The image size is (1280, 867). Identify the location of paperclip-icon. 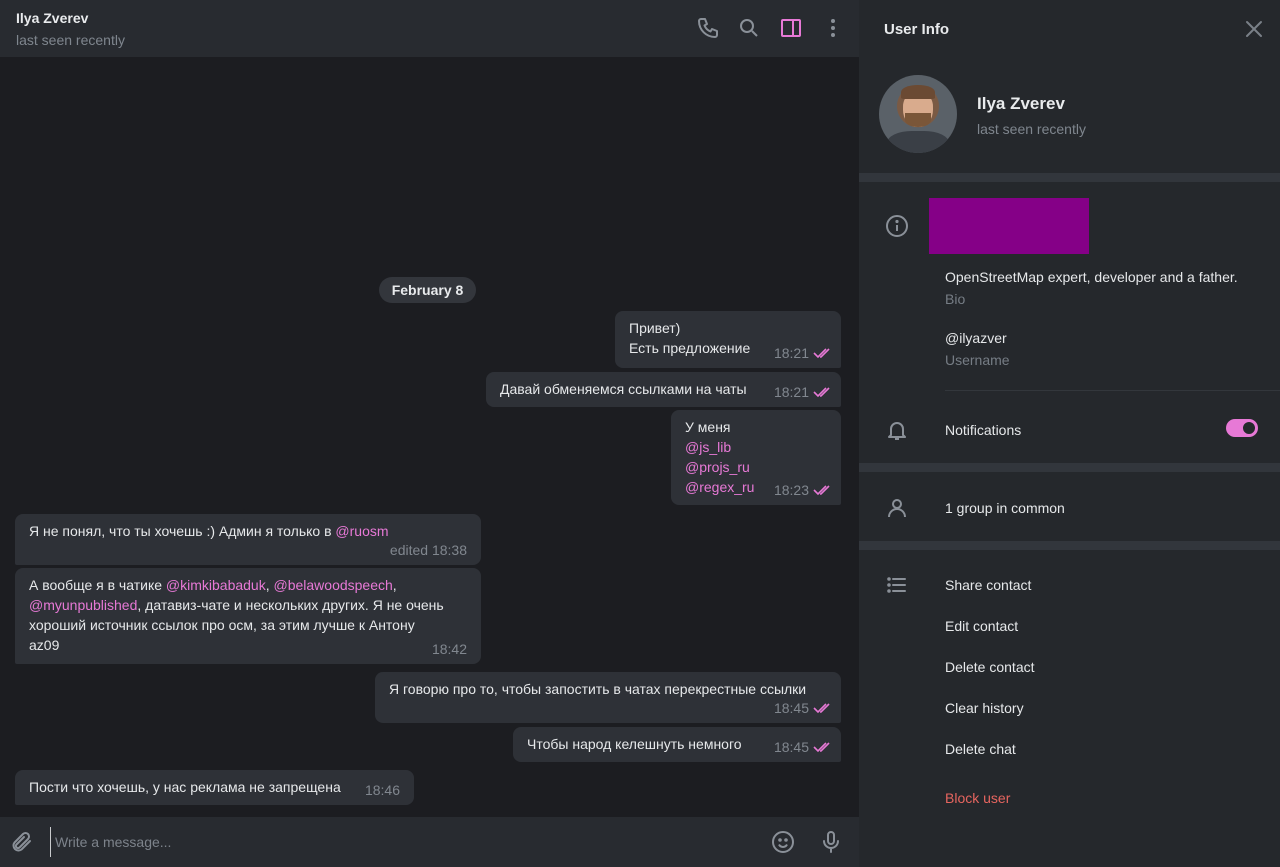
(22, 842).